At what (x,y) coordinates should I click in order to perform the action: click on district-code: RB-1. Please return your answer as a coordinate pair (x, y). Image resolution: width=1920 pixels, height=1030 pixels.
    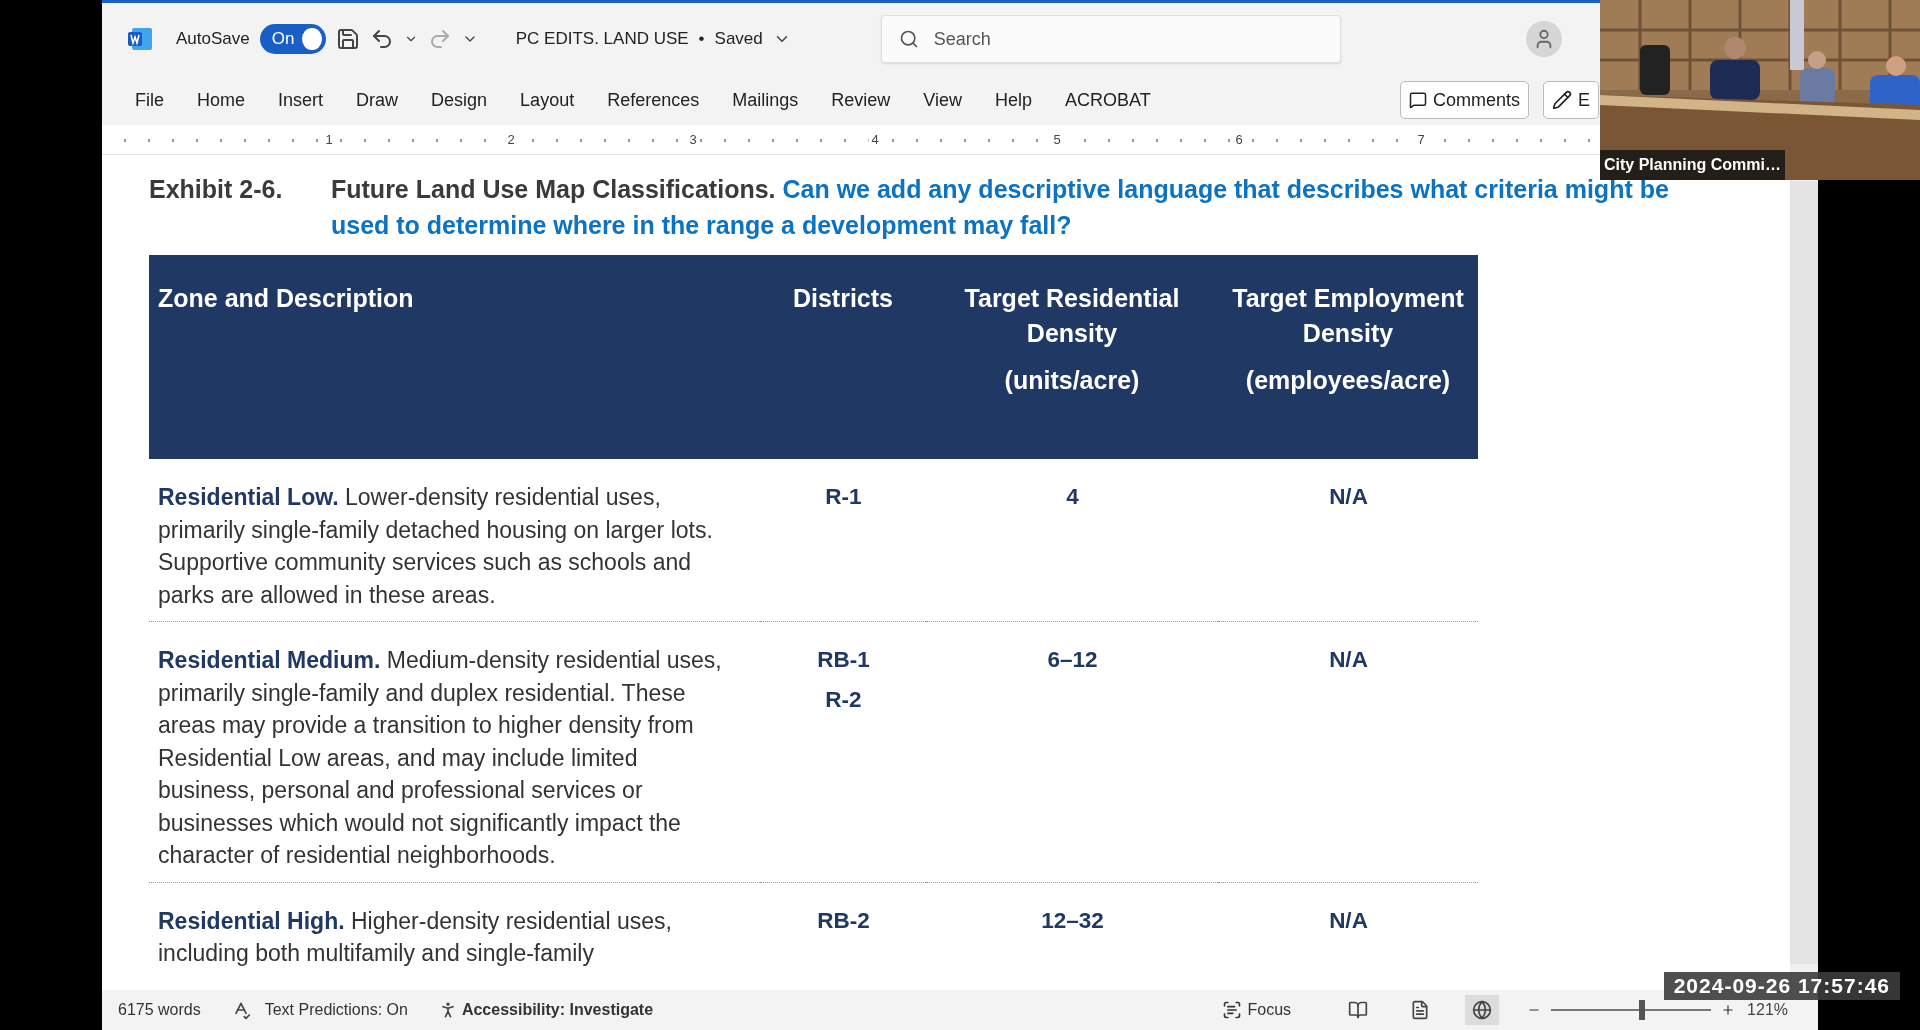
    Looking at the image, I should click on (843, 660).